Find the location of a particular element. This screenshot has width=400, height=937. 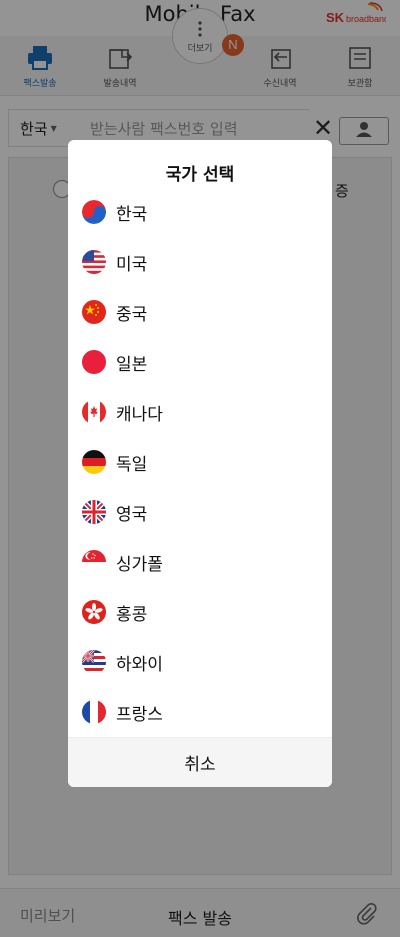

country-name: 한국 is located at coordinates (132, 214).